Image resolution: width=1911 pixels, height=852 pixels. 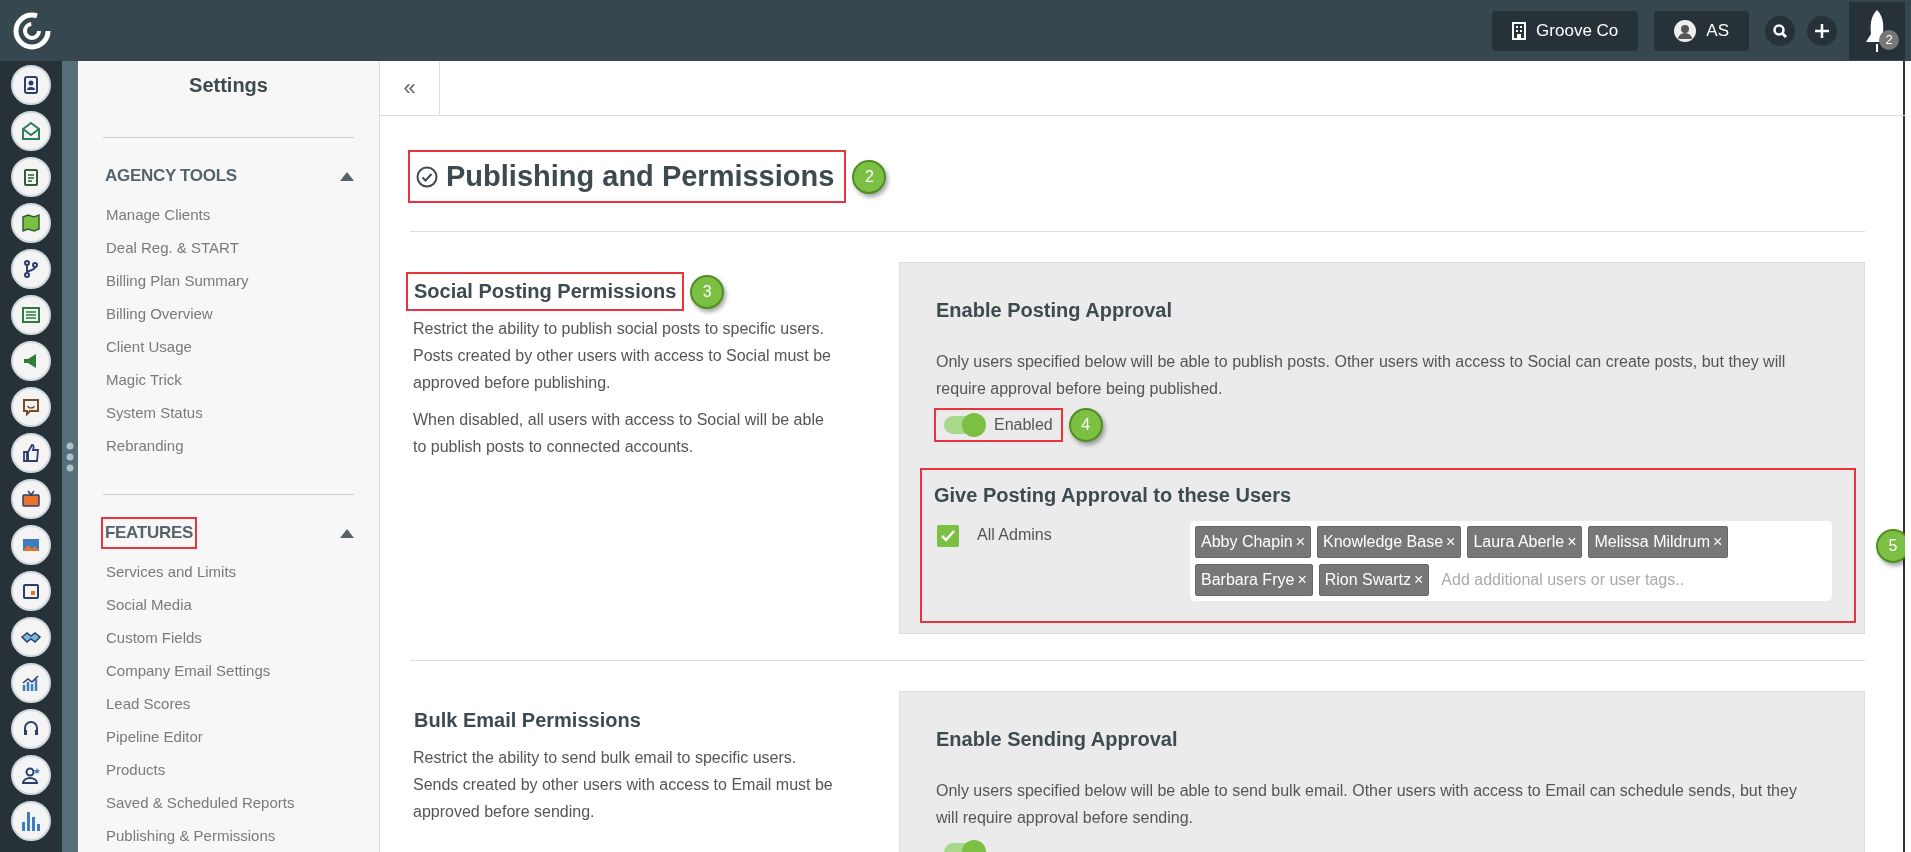 I want to click on sidebar-link: Company Email Settings, so click(x=228, y=670).